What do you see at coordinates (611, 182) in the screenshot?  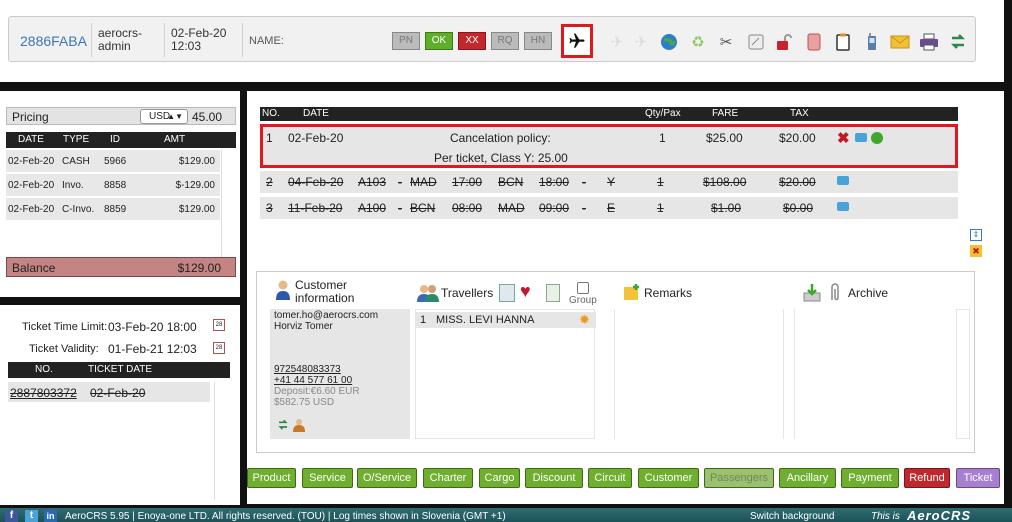 I see `segment-class: Y` at bounding box center [611, 182].